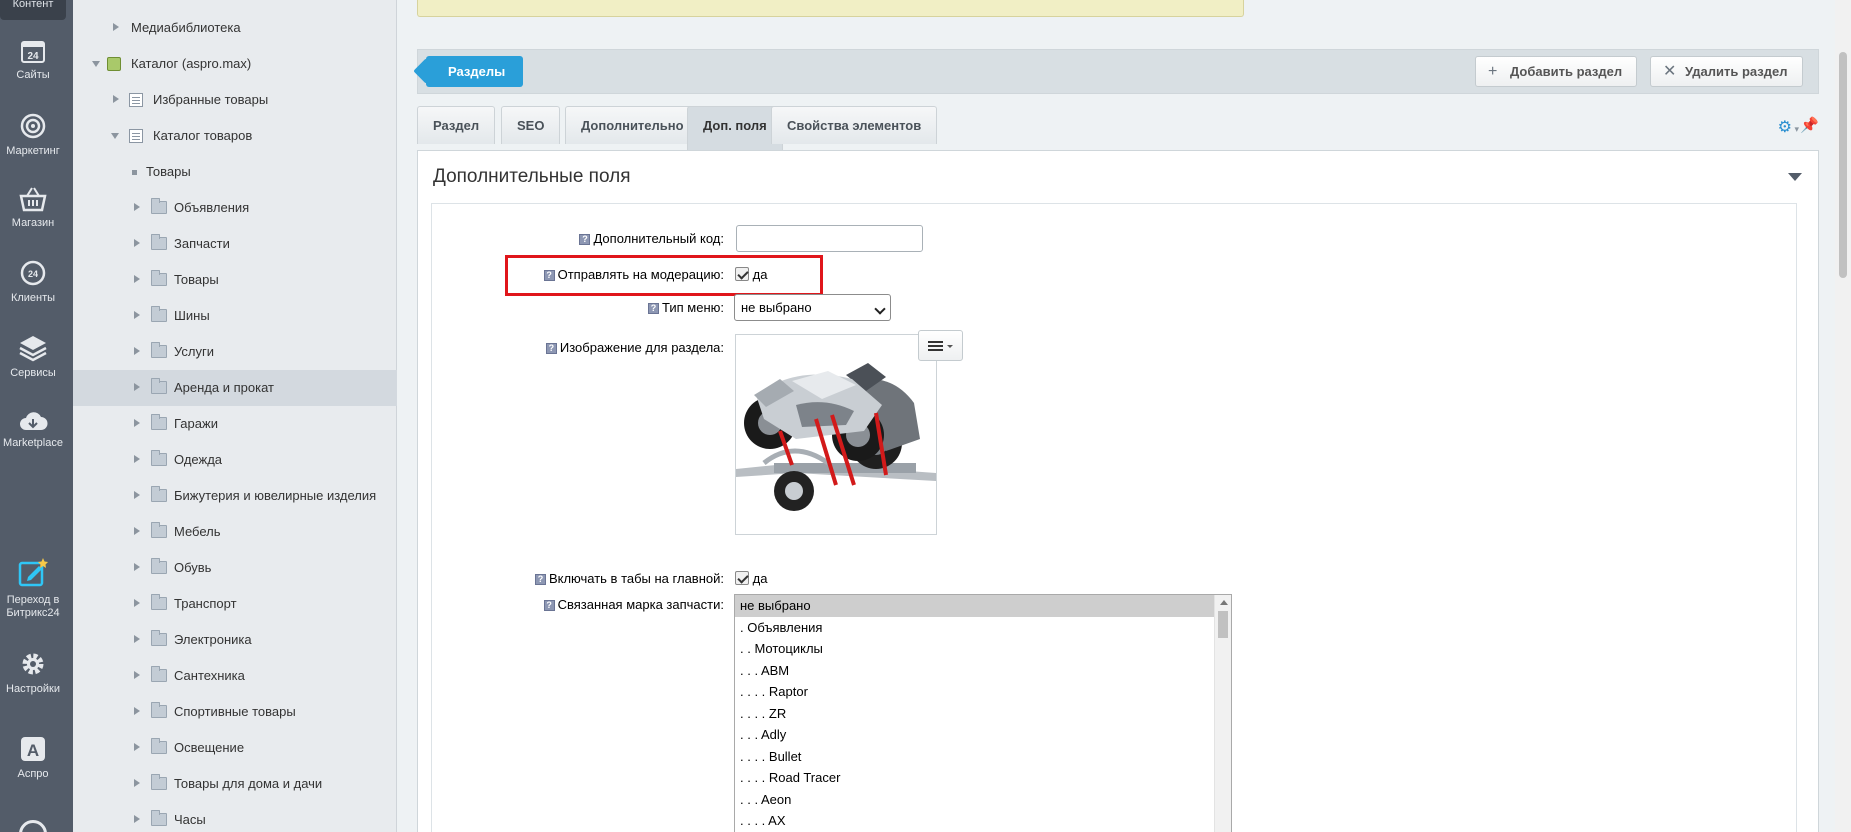 The image size is (1851, 832). Describe the element at coordinates (33, 135) in the screenshot. I see `rail-item-marketing: Маркетинг` at that location.